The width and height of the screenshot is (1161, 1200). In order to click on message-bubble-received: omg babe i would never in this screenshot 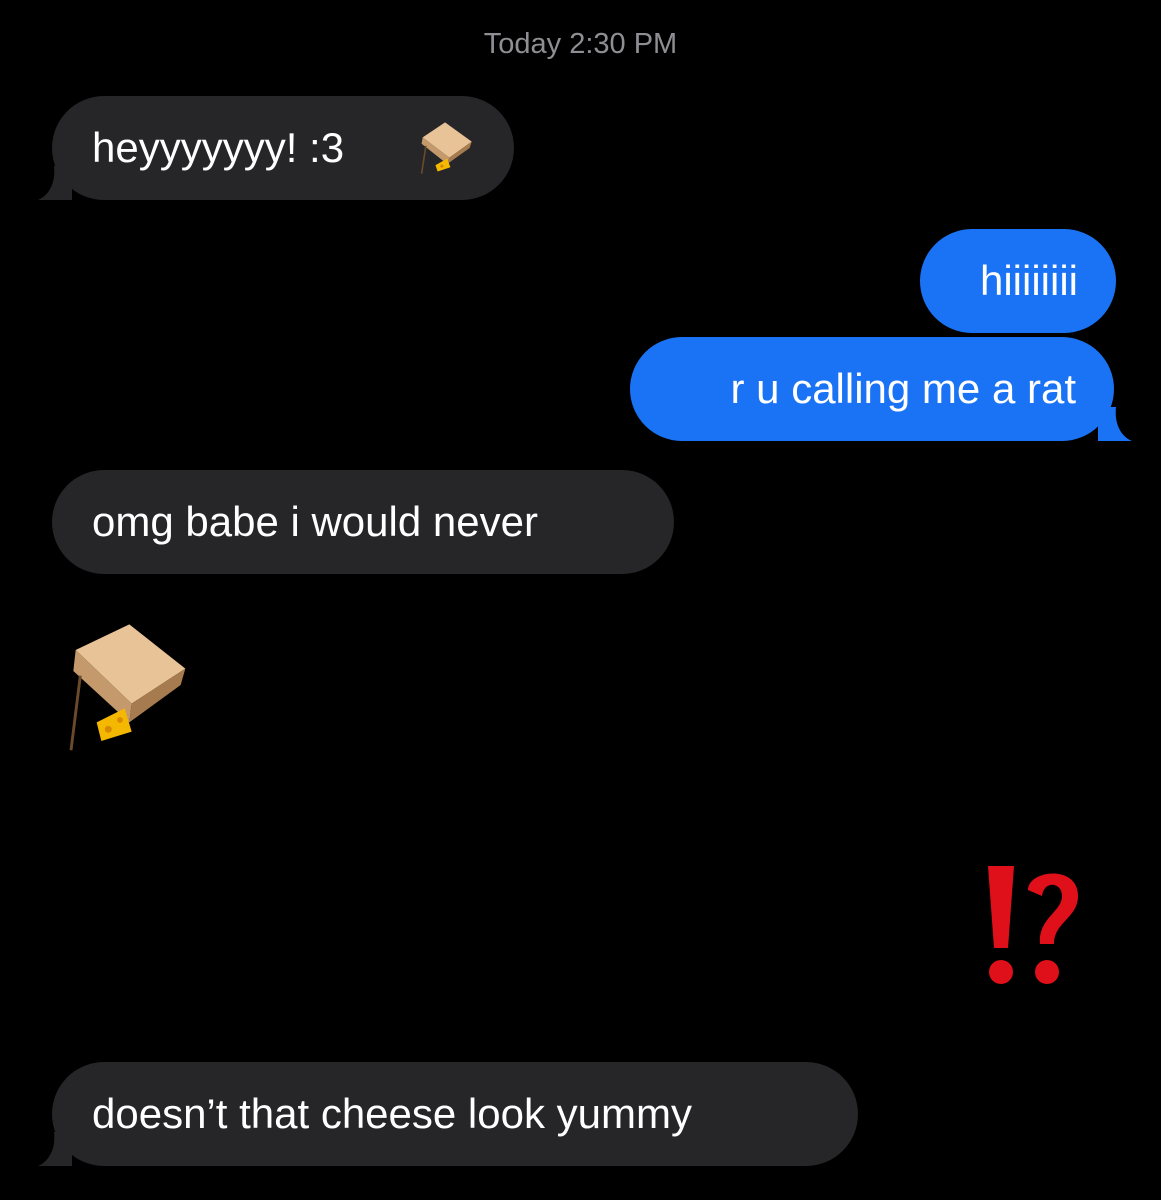, I will do `click(363, 522)`.